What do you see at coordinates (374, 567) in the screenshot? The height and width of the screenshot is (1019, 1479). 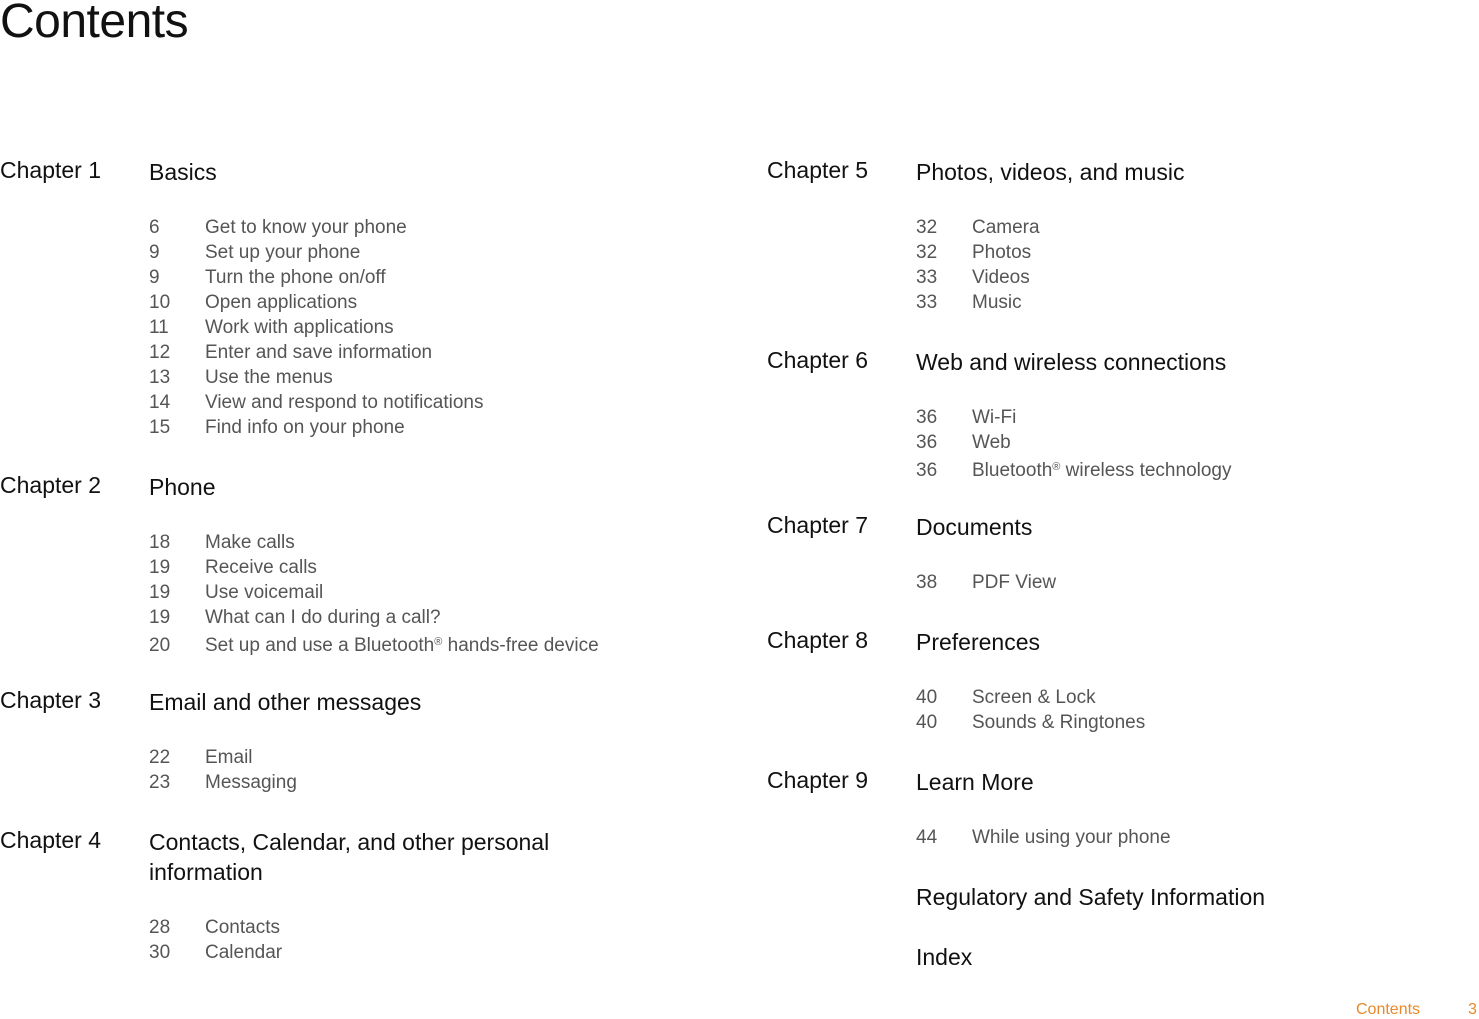 I see `toc-entry: 19 Receive calls` at bounding box center [374, 567].